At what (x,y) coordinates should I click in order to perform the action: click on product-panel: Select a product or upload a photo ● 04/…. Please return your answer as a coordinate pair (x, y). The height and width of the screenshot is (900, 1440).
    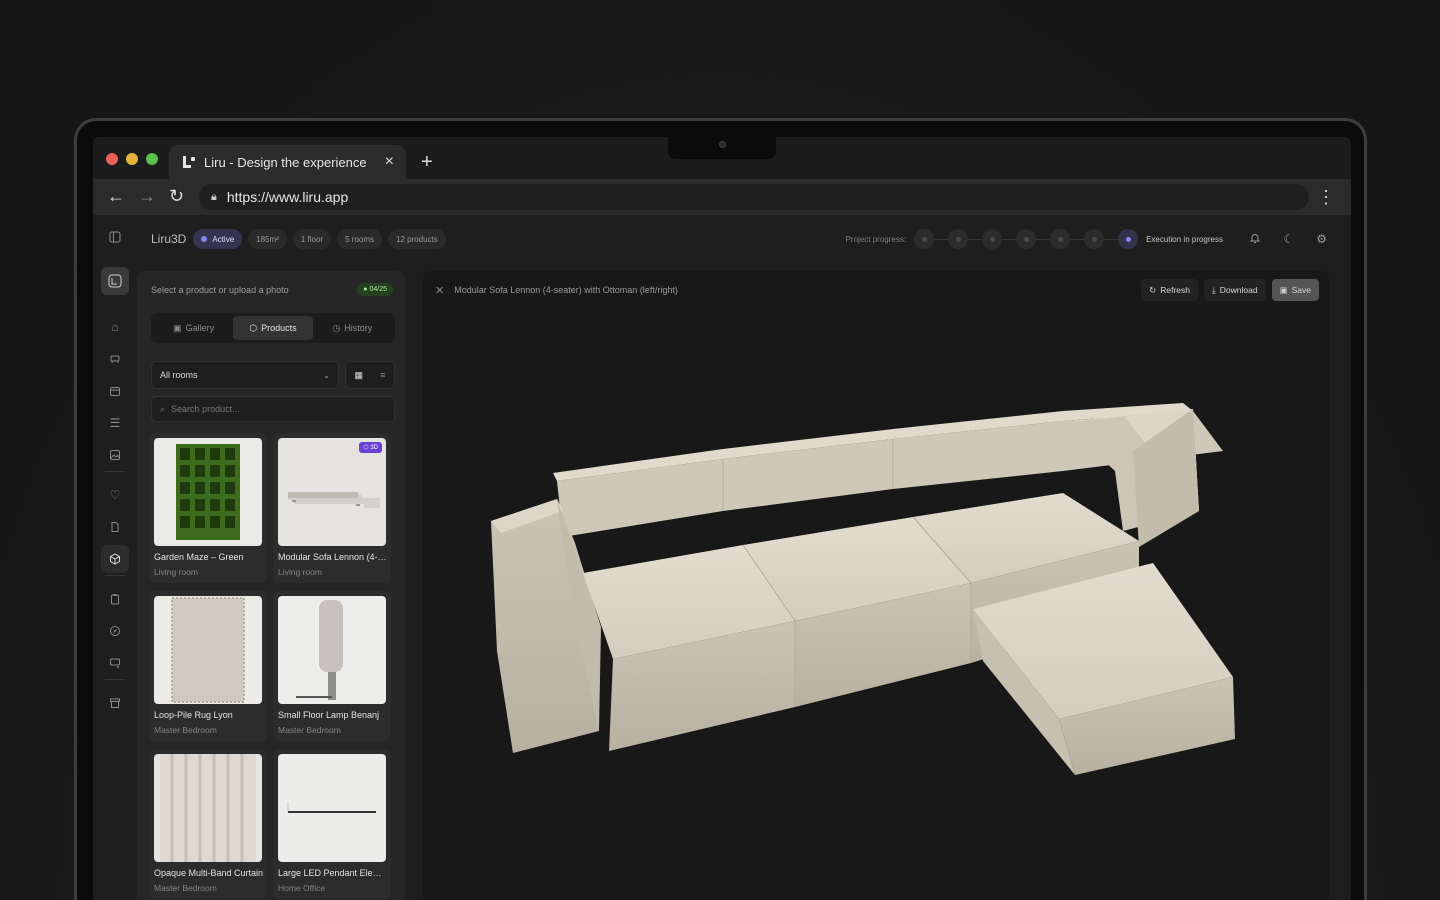
    Looking at the image, I should click on (271, 585).